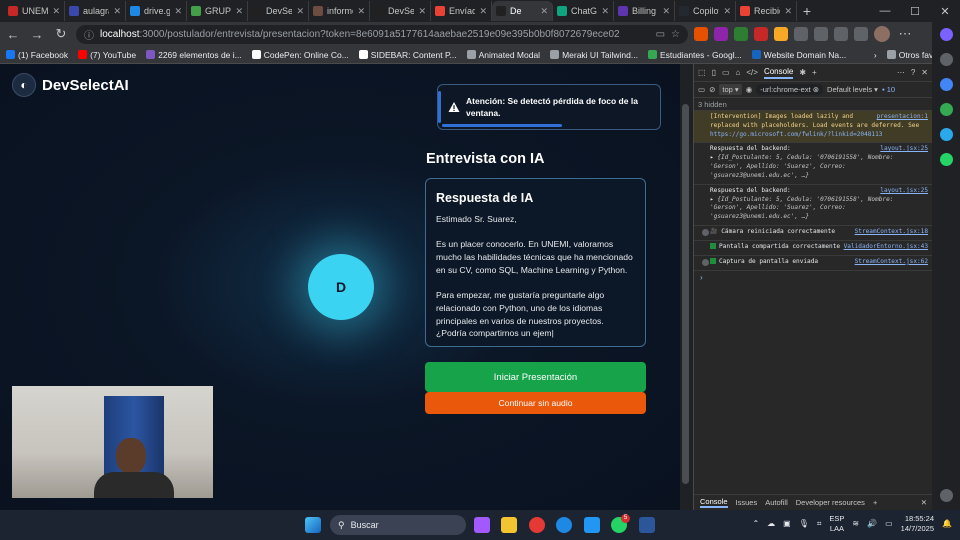  I want to click on browser-tab: Recibid ✕, so click(766, 11).